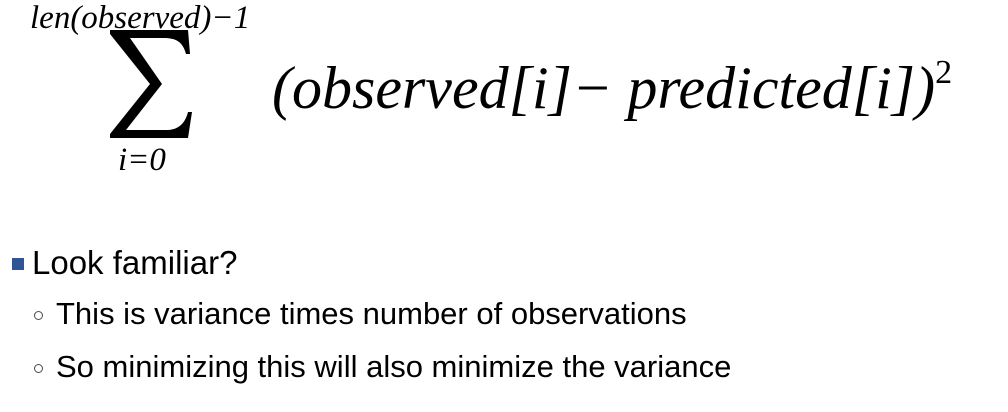 Image resolution: width=1008 pixels, height=412 pixels. I want to click on sum-lower-limit: i=0, so click(142, 160).